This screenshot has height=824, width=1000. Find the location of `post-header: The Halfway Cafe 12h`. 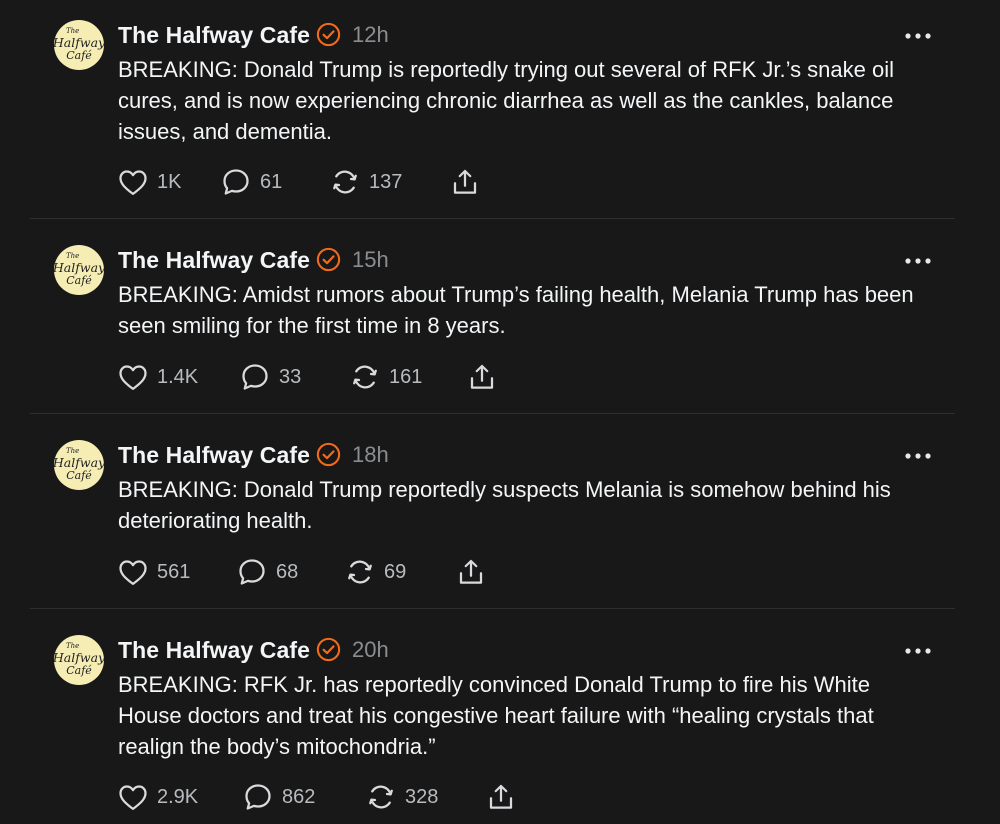

post-header: The Halfway Cafe 12h is located at coordinates (253, 35).